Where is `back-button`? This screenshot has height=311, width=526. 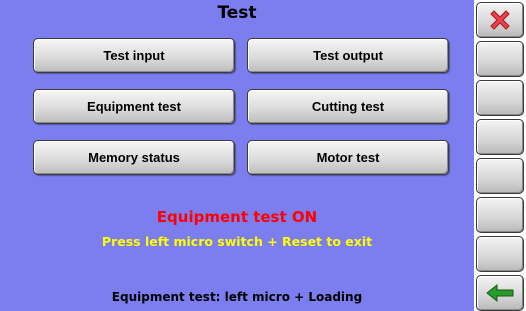
back-button is located at coordinates (500, 293).